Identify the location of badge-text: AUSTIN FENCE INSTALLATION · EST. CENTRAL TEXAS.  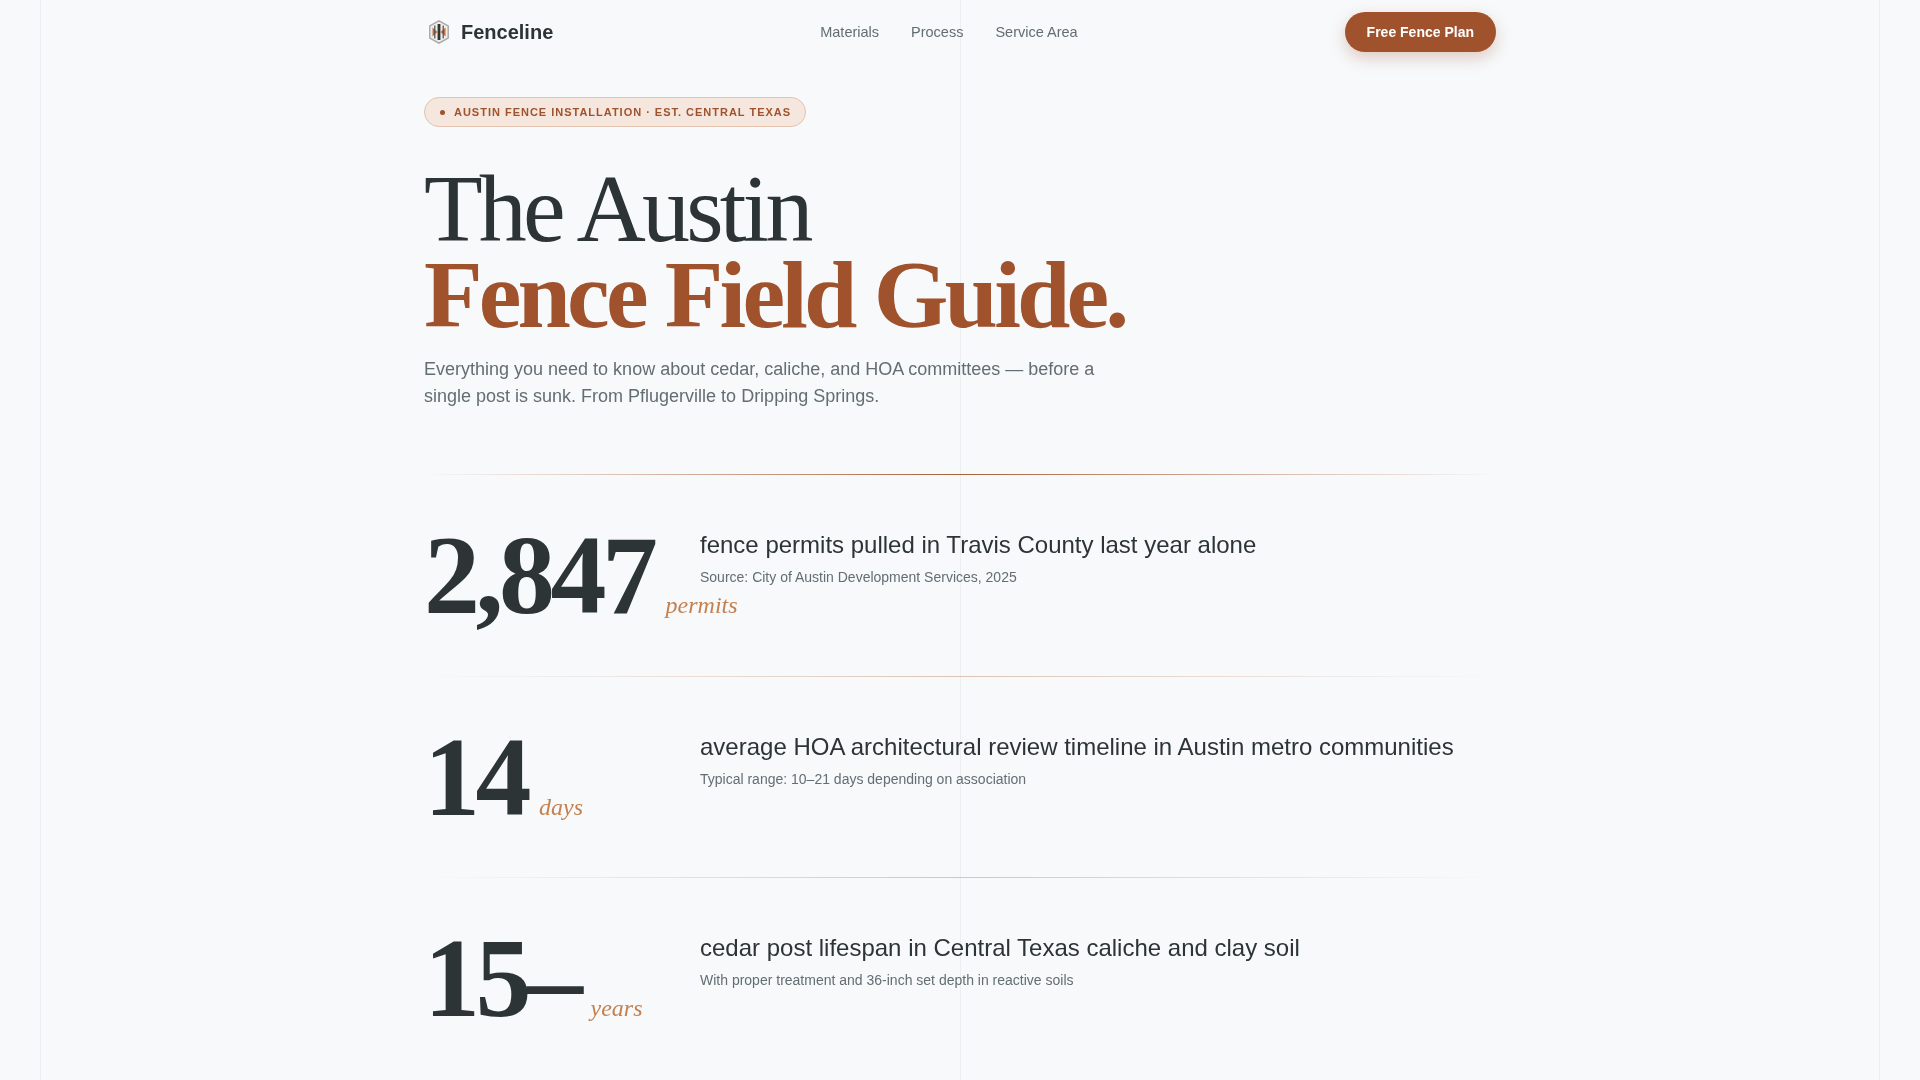
(623, 112).